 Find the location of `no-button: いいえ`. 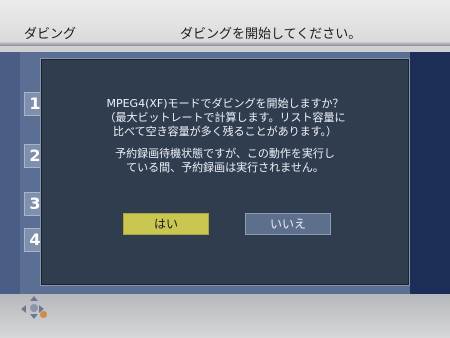

no-button: いいえ is located at coordinates (288, 224).